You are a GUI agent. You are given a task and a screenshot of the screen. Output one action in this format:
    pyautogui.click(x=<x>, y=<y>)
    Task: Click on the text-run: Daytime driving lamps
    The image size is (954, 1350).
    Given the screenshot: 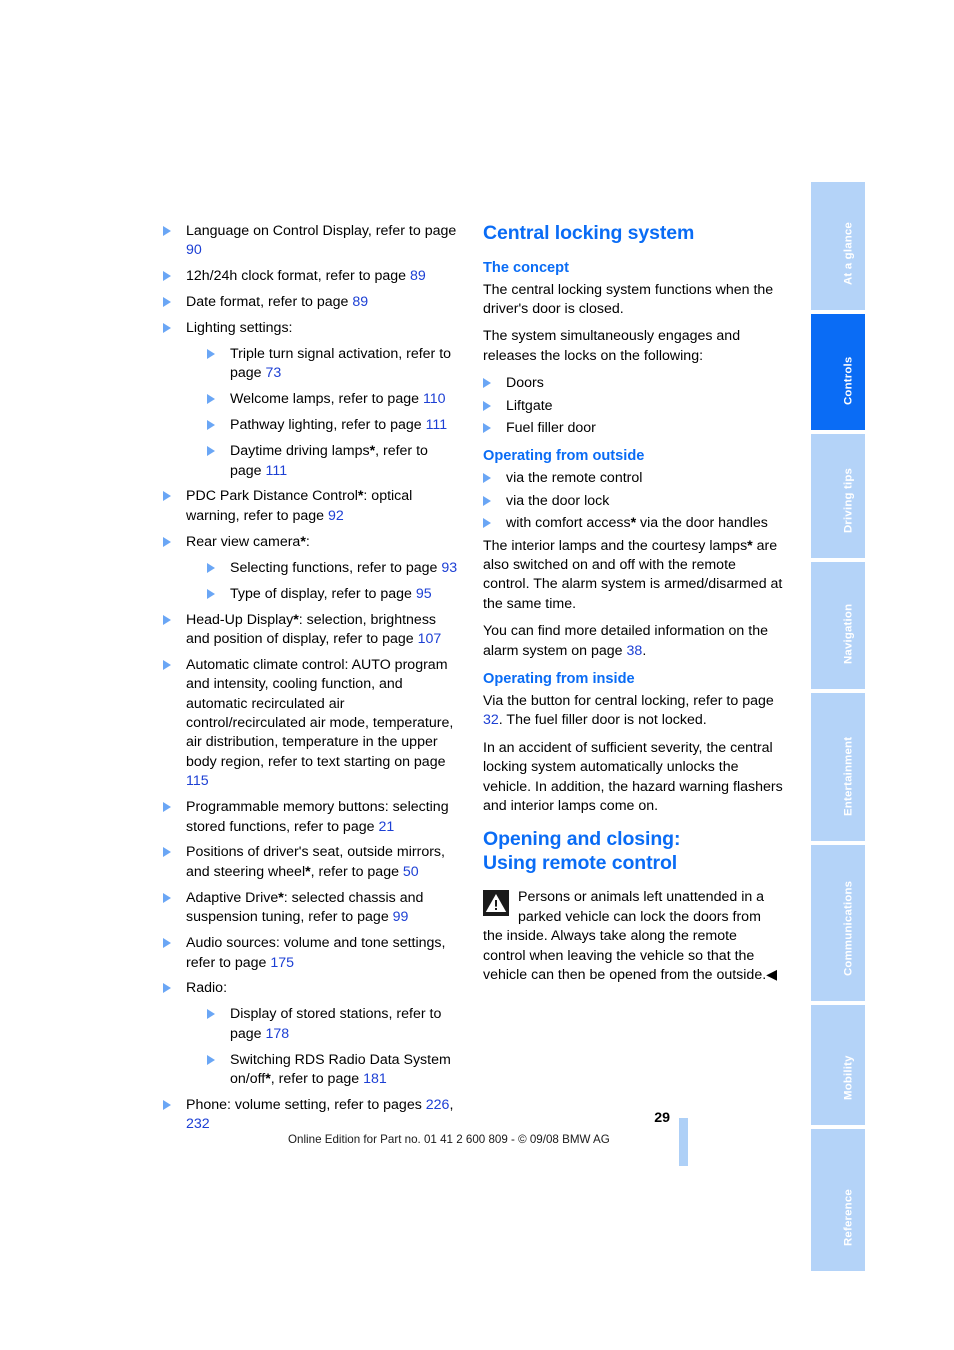 What is the action you would take?
    pyautogui.click(x=300, y=451)
    